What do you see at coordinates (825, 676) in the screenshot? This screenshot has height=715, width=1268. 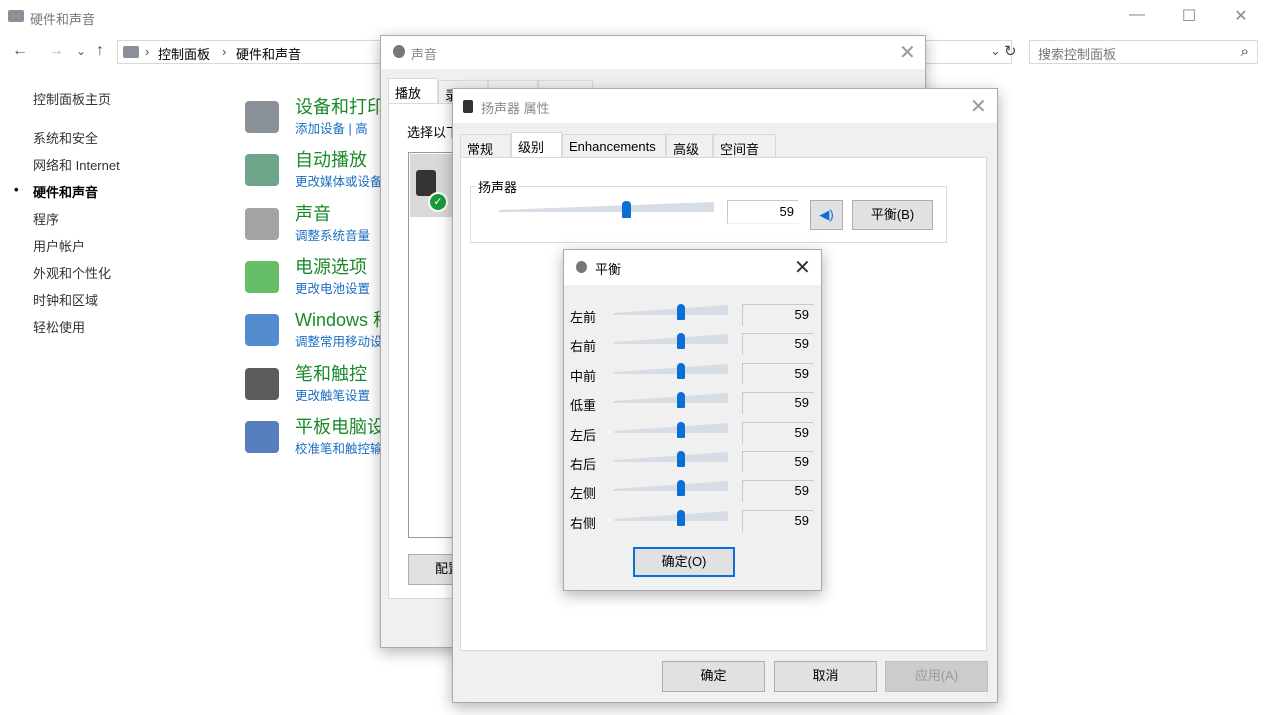 I see `cancel-button: 取消` at bounding box center [825, 676].